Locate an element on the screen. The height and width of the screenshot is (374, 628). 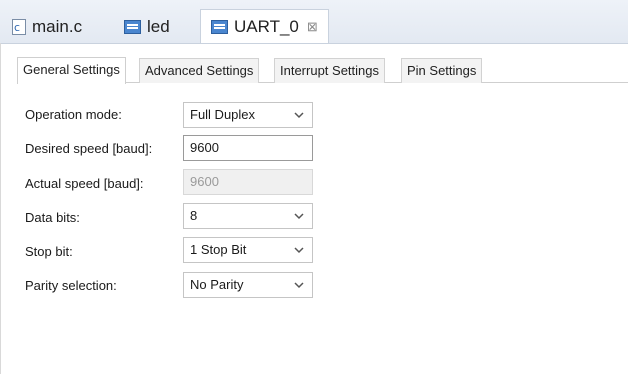
editor-tab-main-c: c main.c is located at coordinates (47, 26).